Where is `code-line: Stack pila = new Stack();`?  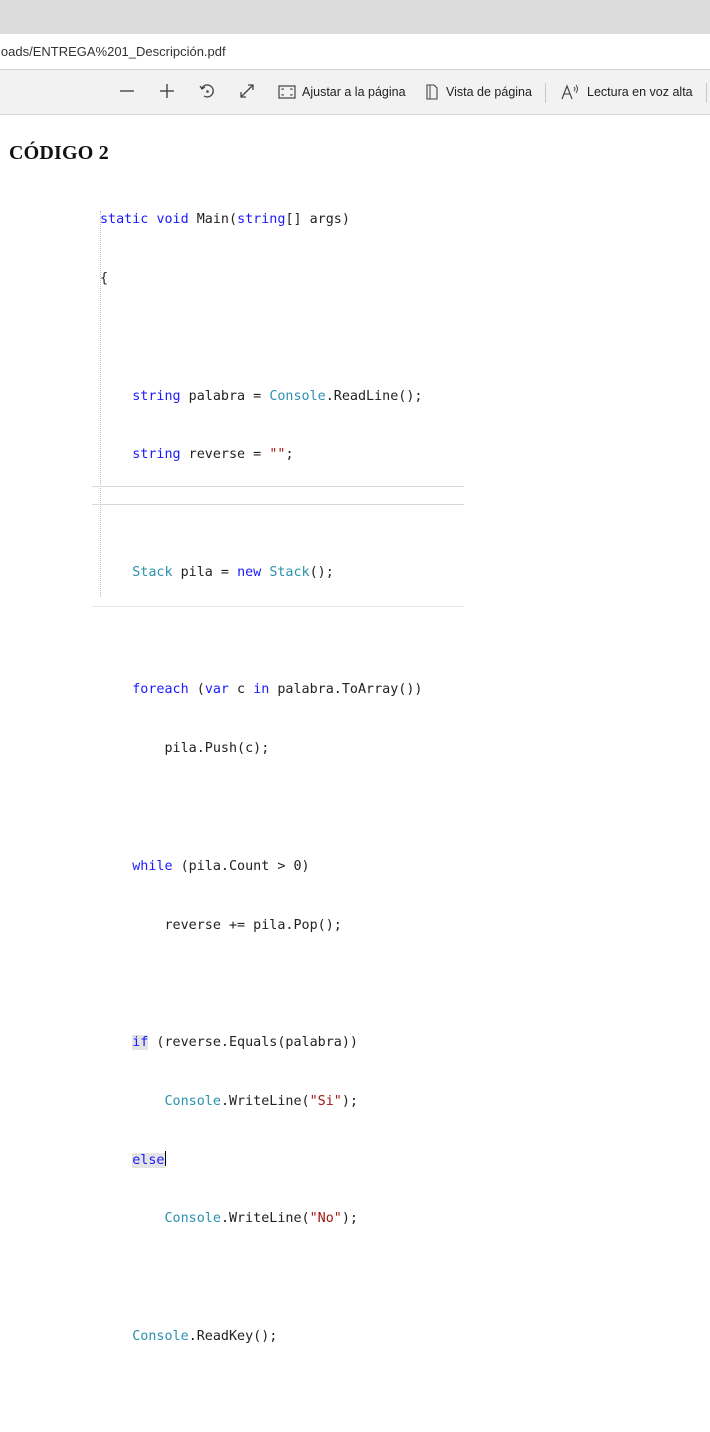
code-line: Stack pila = new Stack(); is located at coordinates (261, 573).